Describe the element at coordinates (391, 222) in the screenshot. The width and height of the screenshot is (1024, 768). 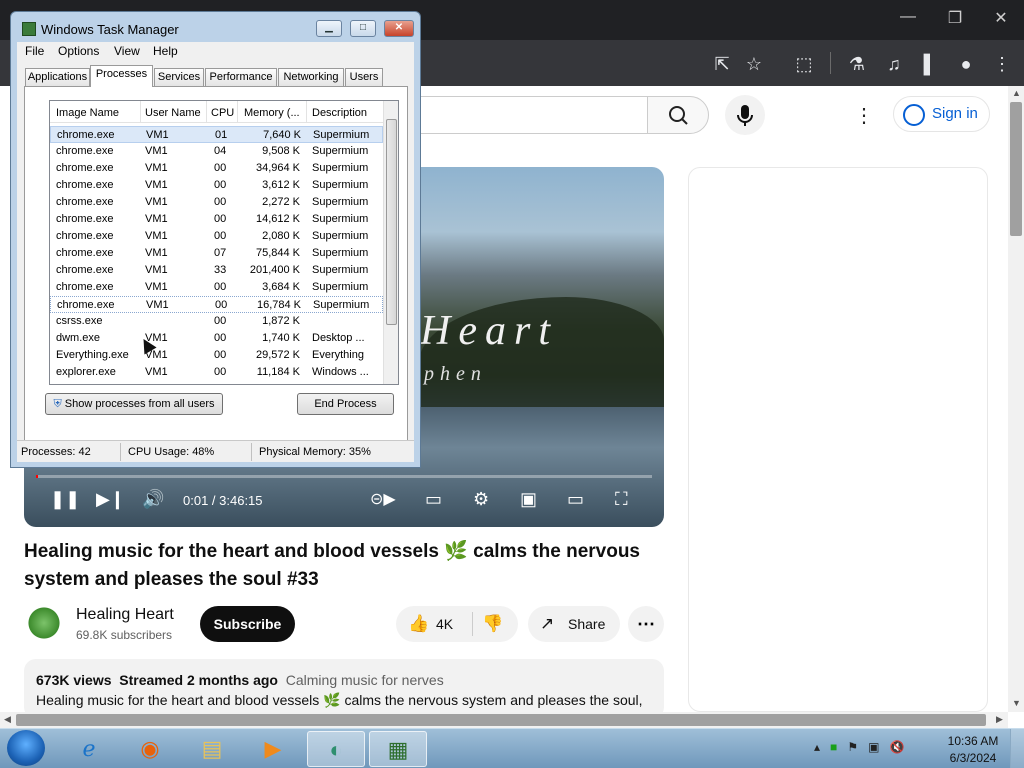
I see `process-list-scroll-thumb` at that location.